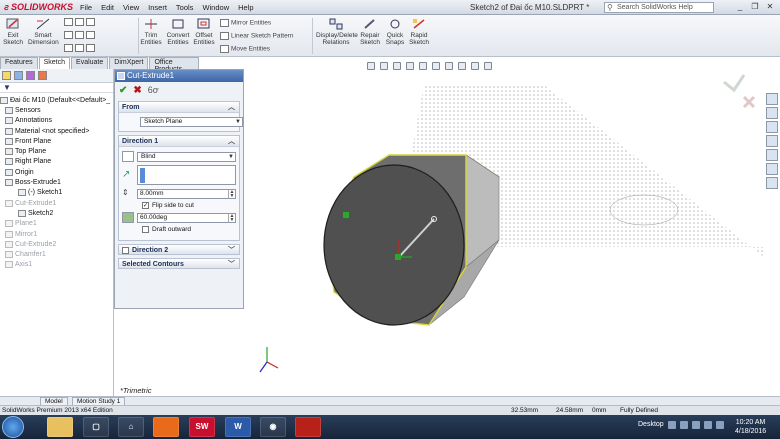 This screenshot has height=439, width=780. Describe the element at coordinates (68, 35) in the screenshot. I see `circle-icon` at that location.